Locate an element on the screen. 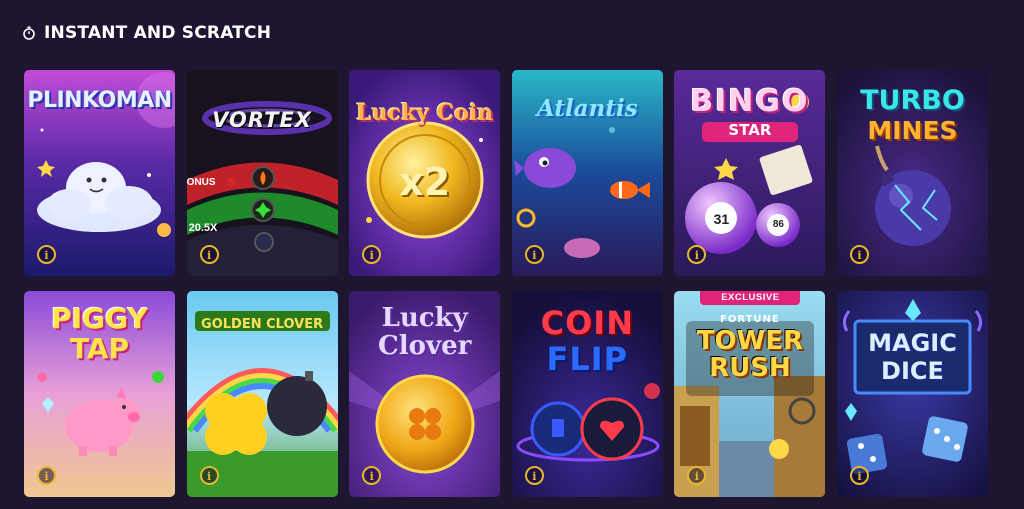 The image size is (1024, 509). game-card-magic-dice: MAGIC DICE i is located at coordinates (912, 394).